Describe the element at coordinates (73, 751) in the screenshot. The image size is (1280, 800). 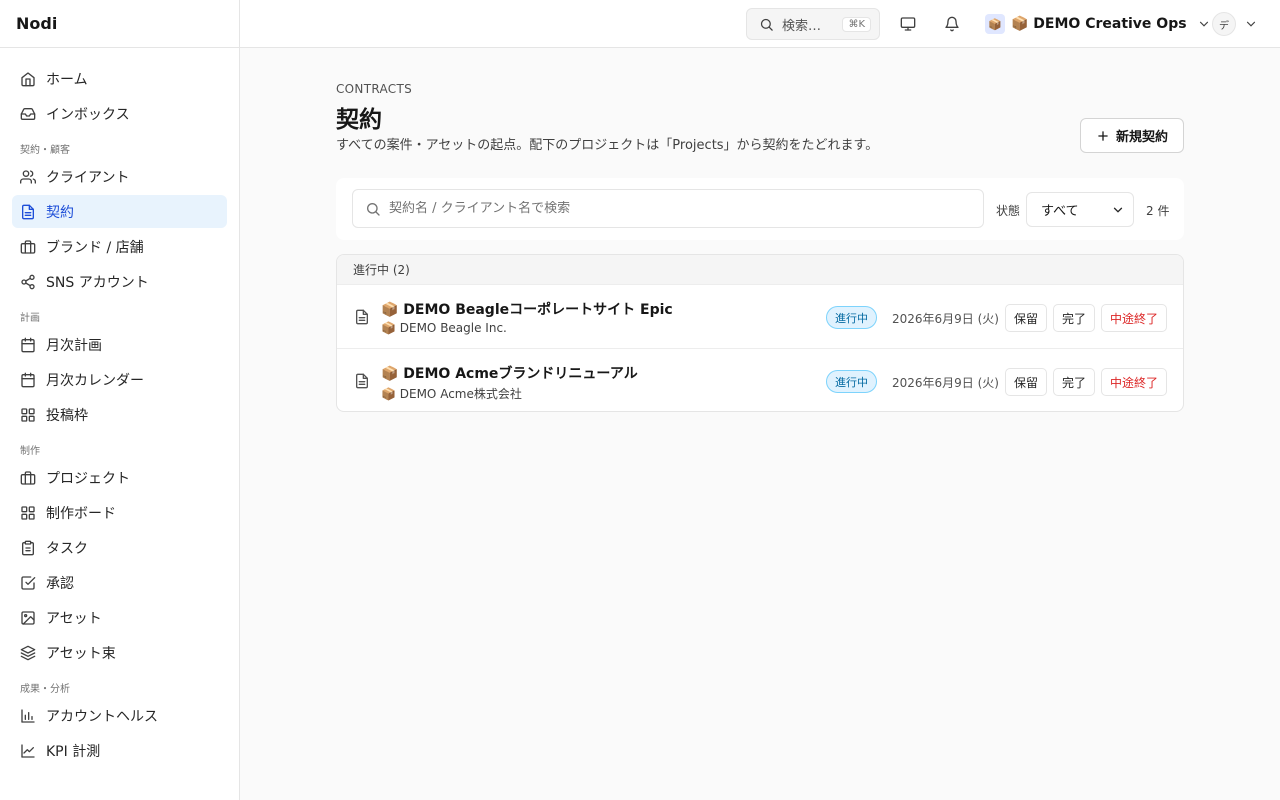
I see `sidebar-item-label: KPI 計測` at that location.